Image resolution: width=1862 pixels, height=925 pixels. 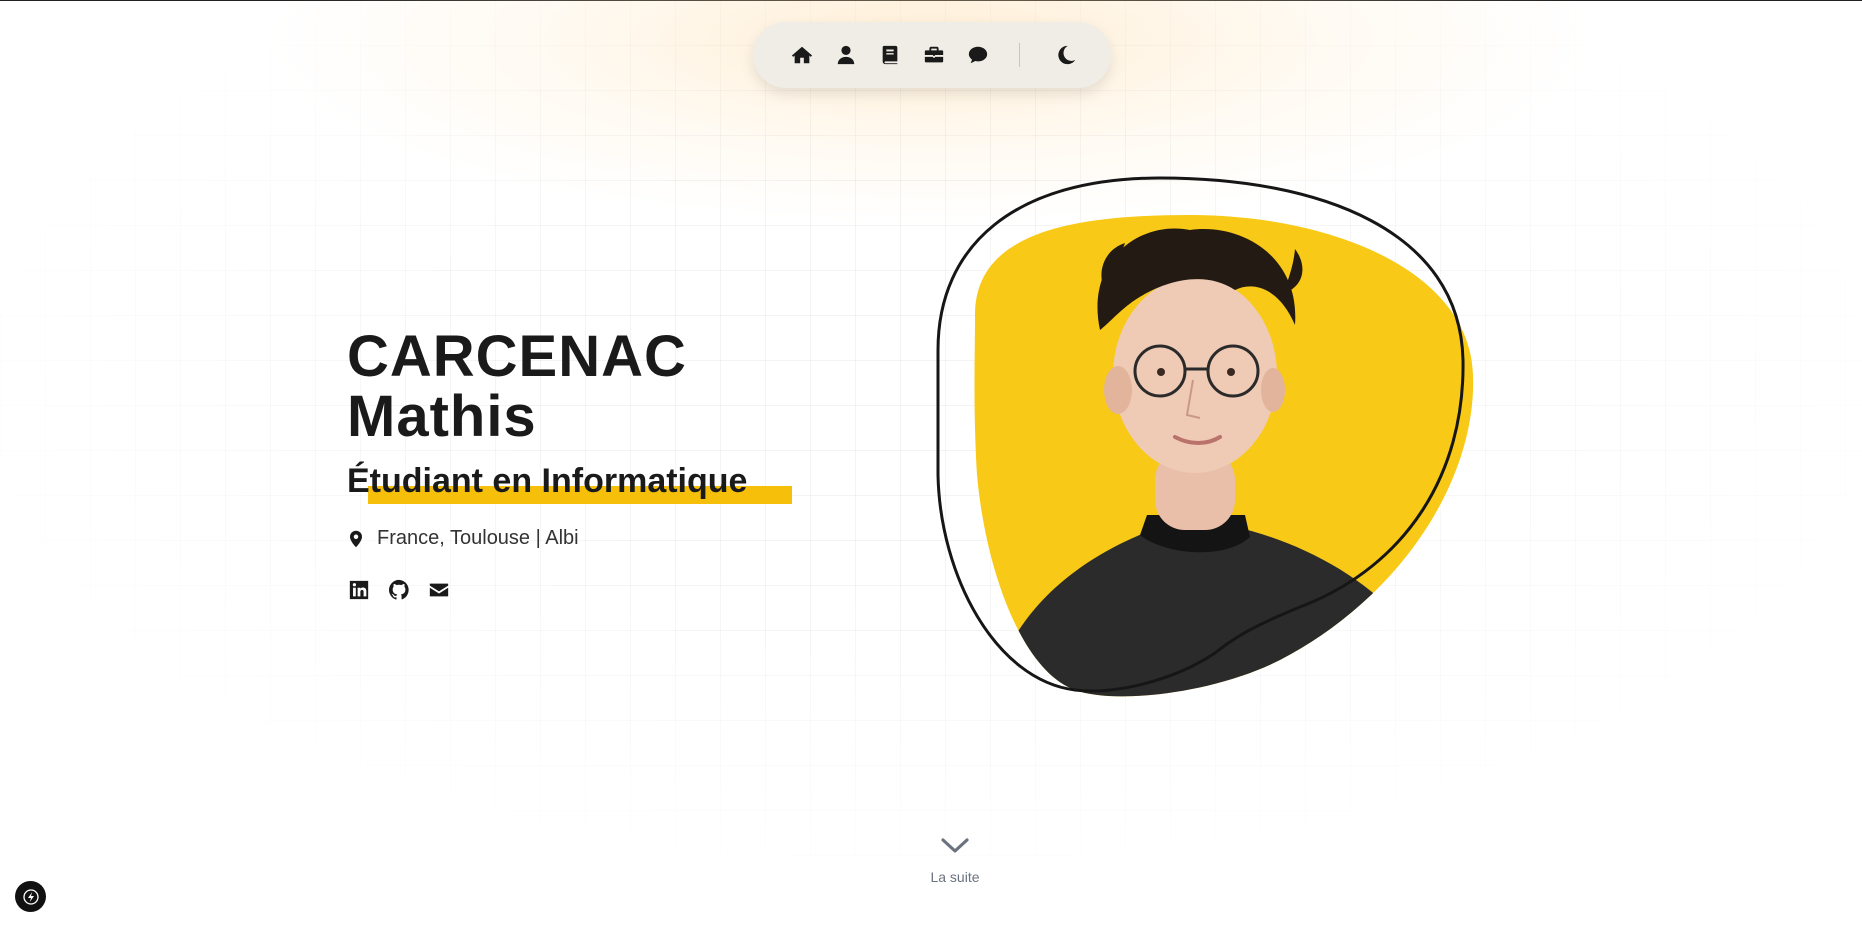 What do you see at coordinates (955, 845) in the screenshot?
I see `chevron-down-icon` at bounding box center [955, 845].